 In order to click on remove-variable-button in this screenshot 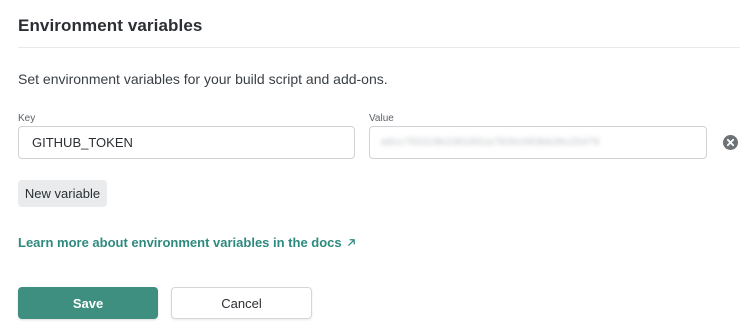, I will do `click(730, 142)`.